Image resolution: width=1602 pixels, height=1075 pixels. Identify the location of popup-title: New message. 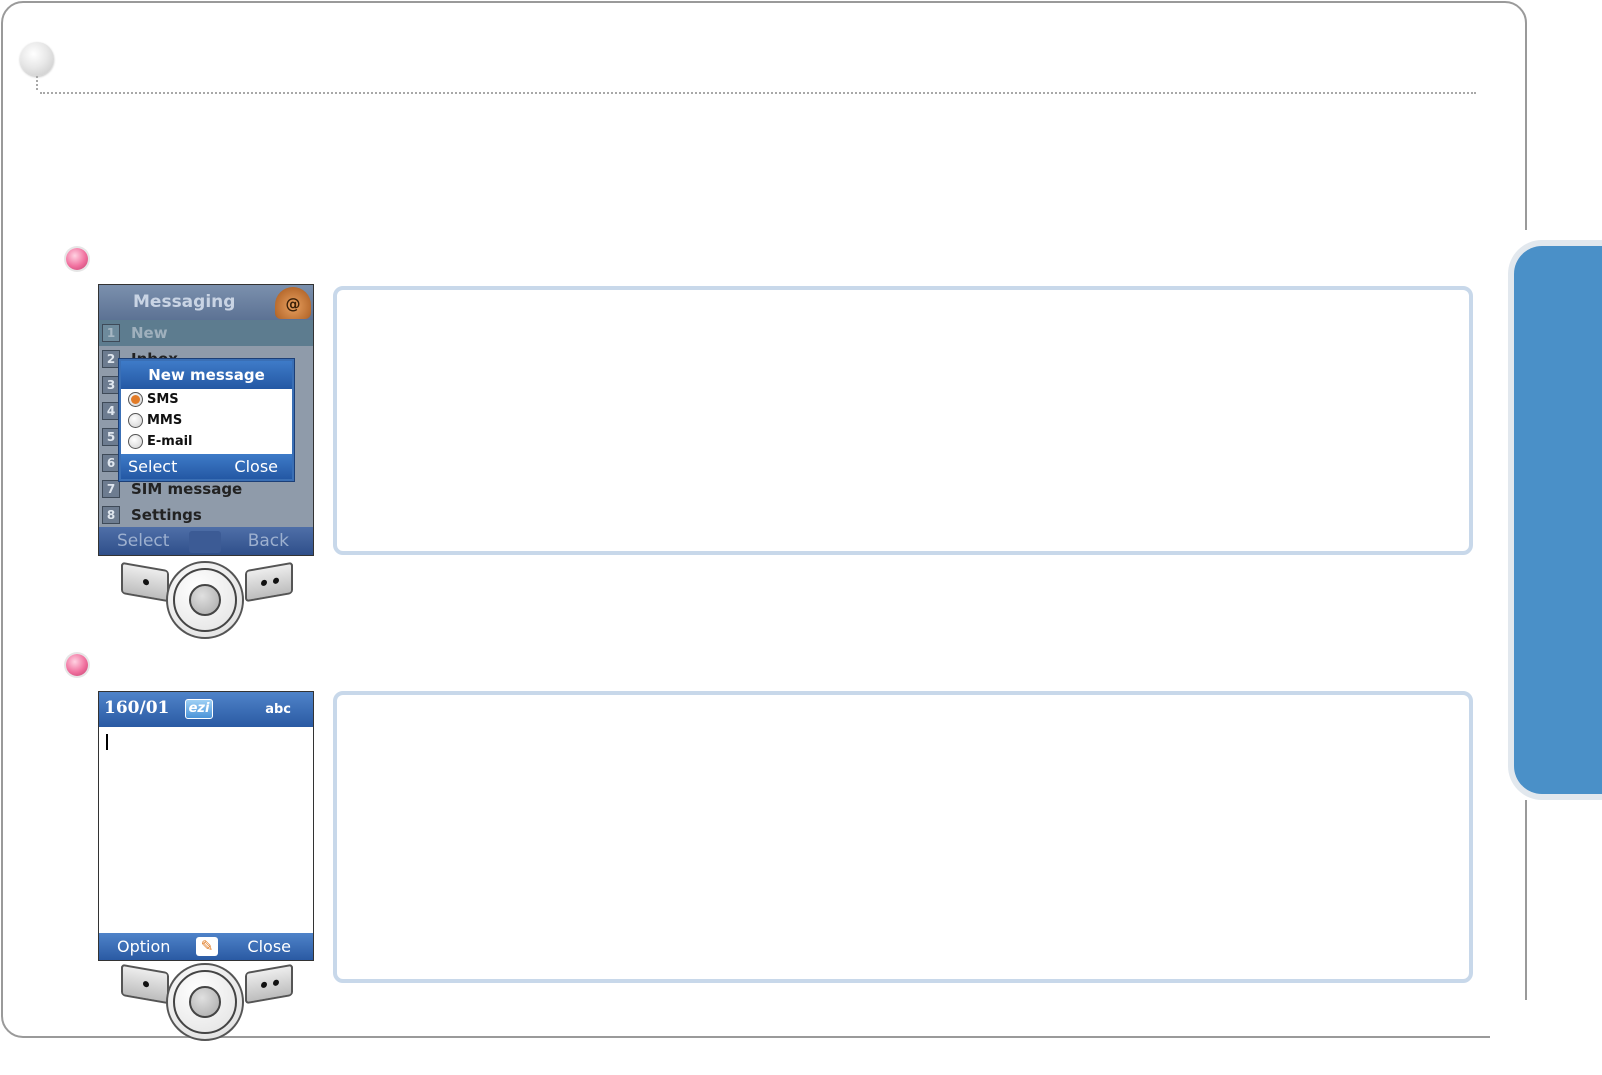
(206, 375).